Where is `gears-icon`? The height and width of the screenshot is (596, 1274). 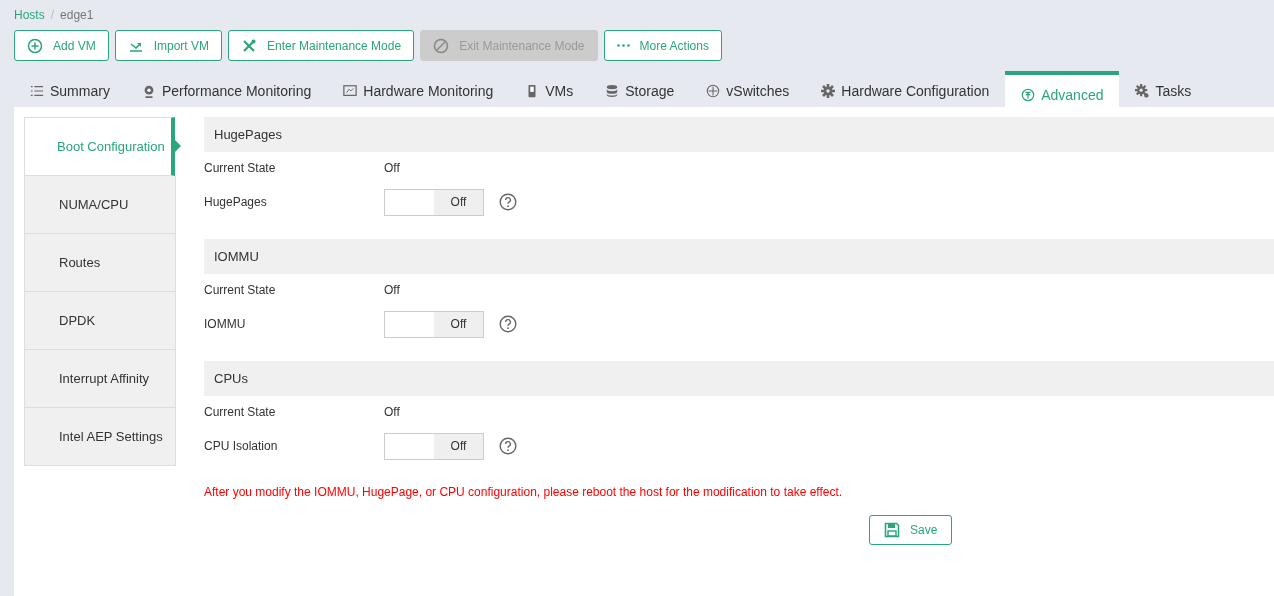
gears-icon is located at coordinates (1142, 91).